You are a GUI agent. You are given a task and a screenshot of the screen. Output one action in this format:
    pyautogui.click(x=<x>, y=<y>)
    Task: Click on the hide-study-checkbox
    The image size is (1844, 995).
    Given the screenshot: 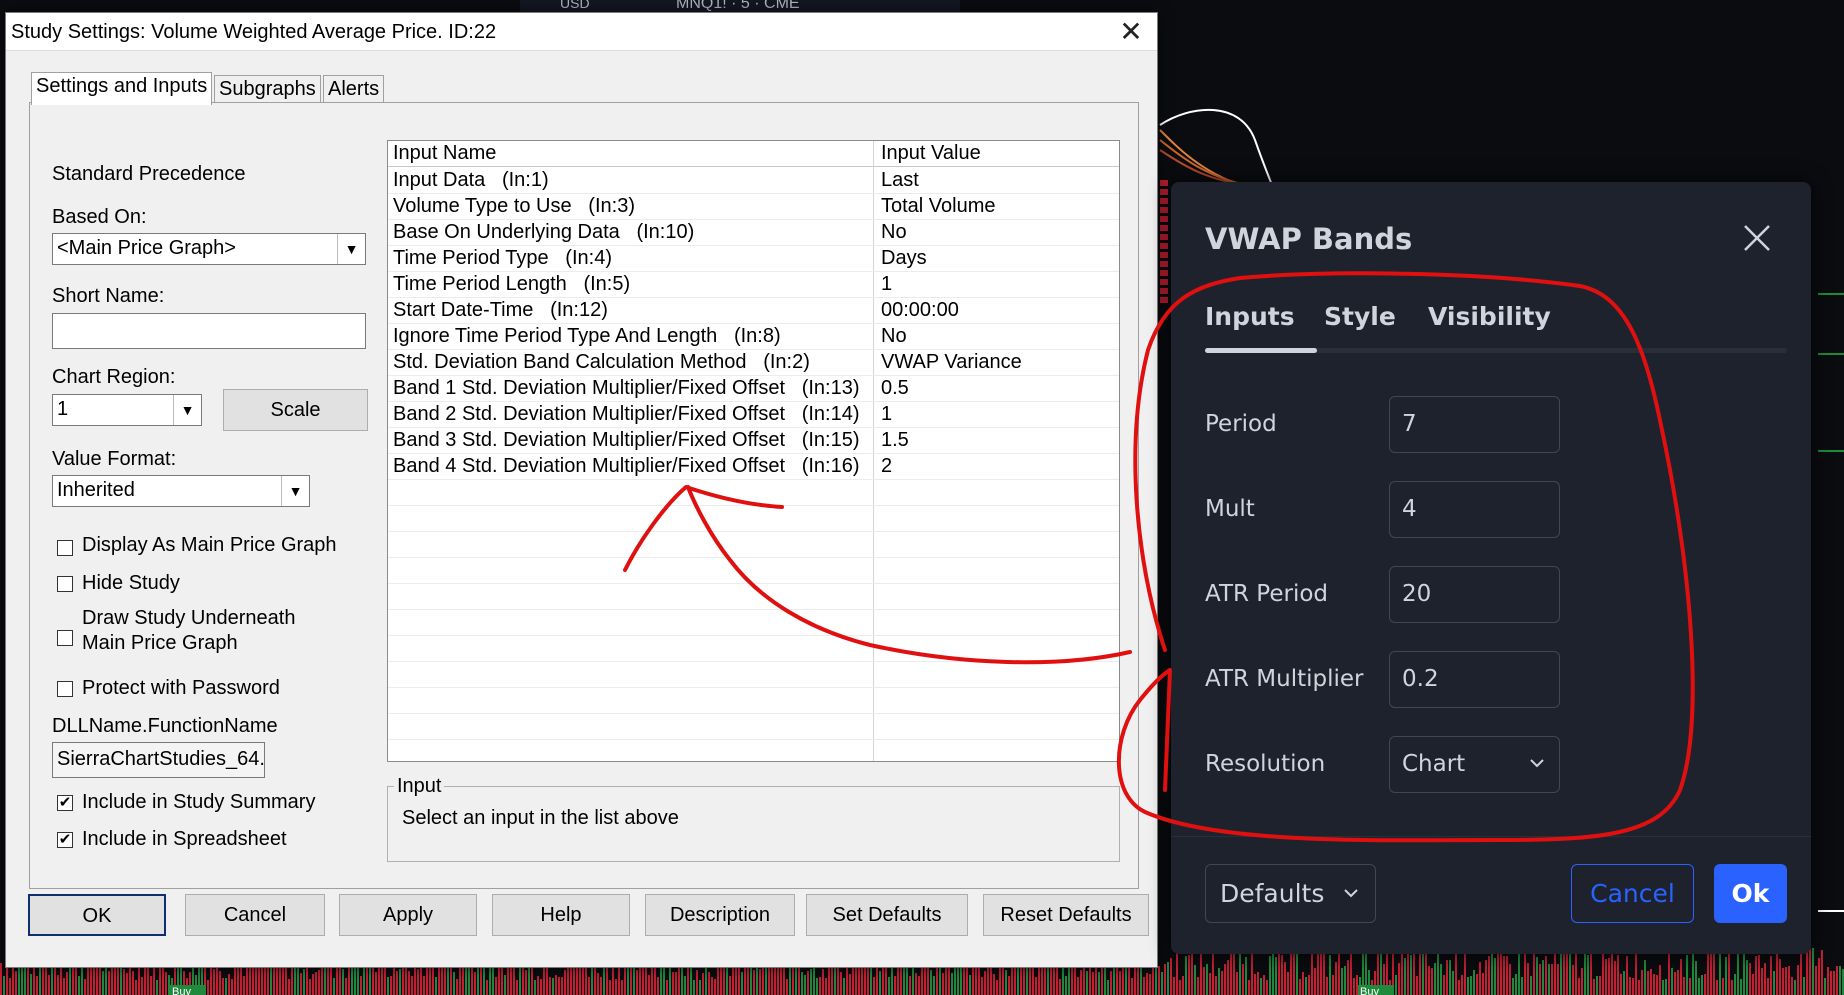 What is the action you would take?
    pyautogui.click(x=65, y=584)
    